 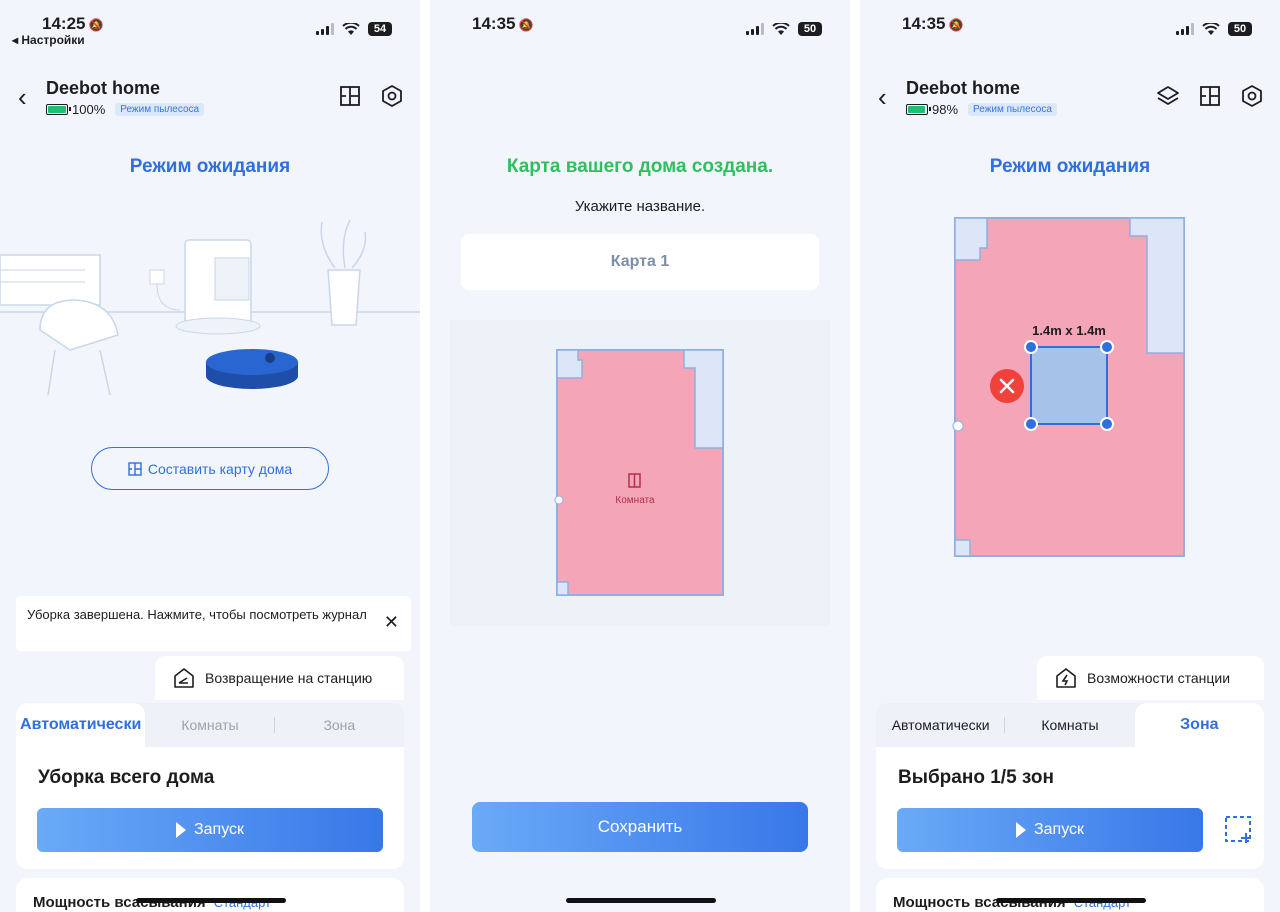 I want to click on room-illustration, so click(x=210, y=307).